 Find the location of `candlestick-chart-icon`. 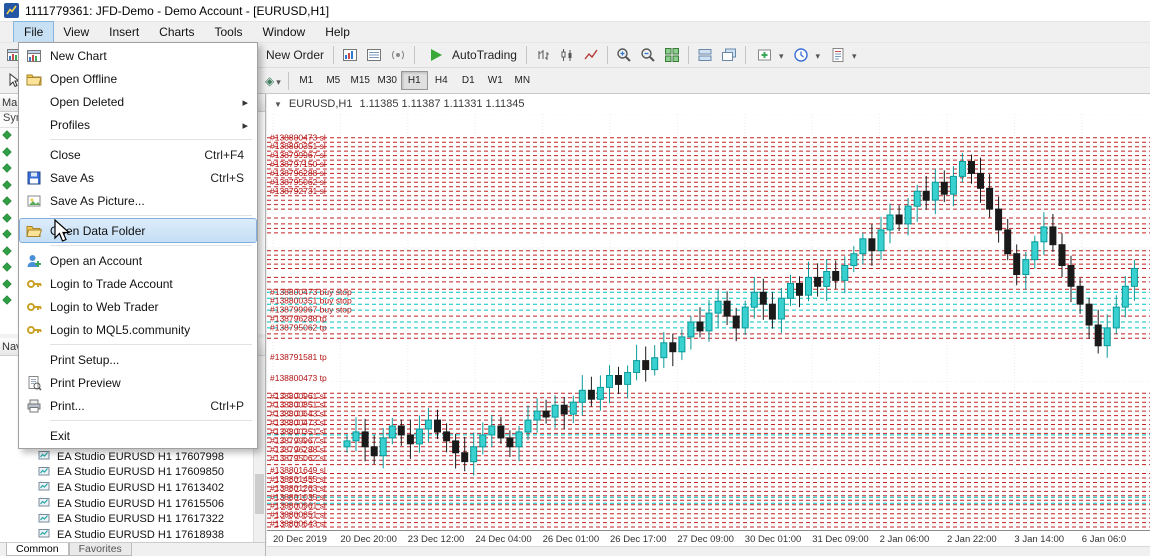

candlestick-chart-icon is located at coordinates (567, 55).